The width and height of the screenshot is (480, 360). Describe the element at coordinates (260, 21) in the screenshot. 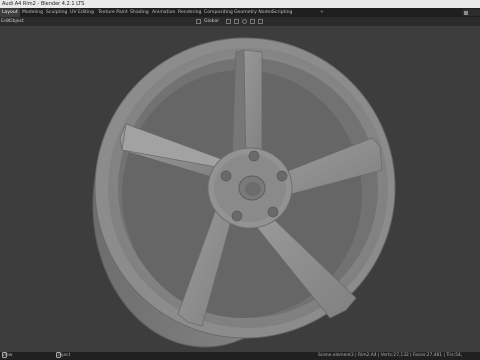

I see `object-mode-icon` at that location.